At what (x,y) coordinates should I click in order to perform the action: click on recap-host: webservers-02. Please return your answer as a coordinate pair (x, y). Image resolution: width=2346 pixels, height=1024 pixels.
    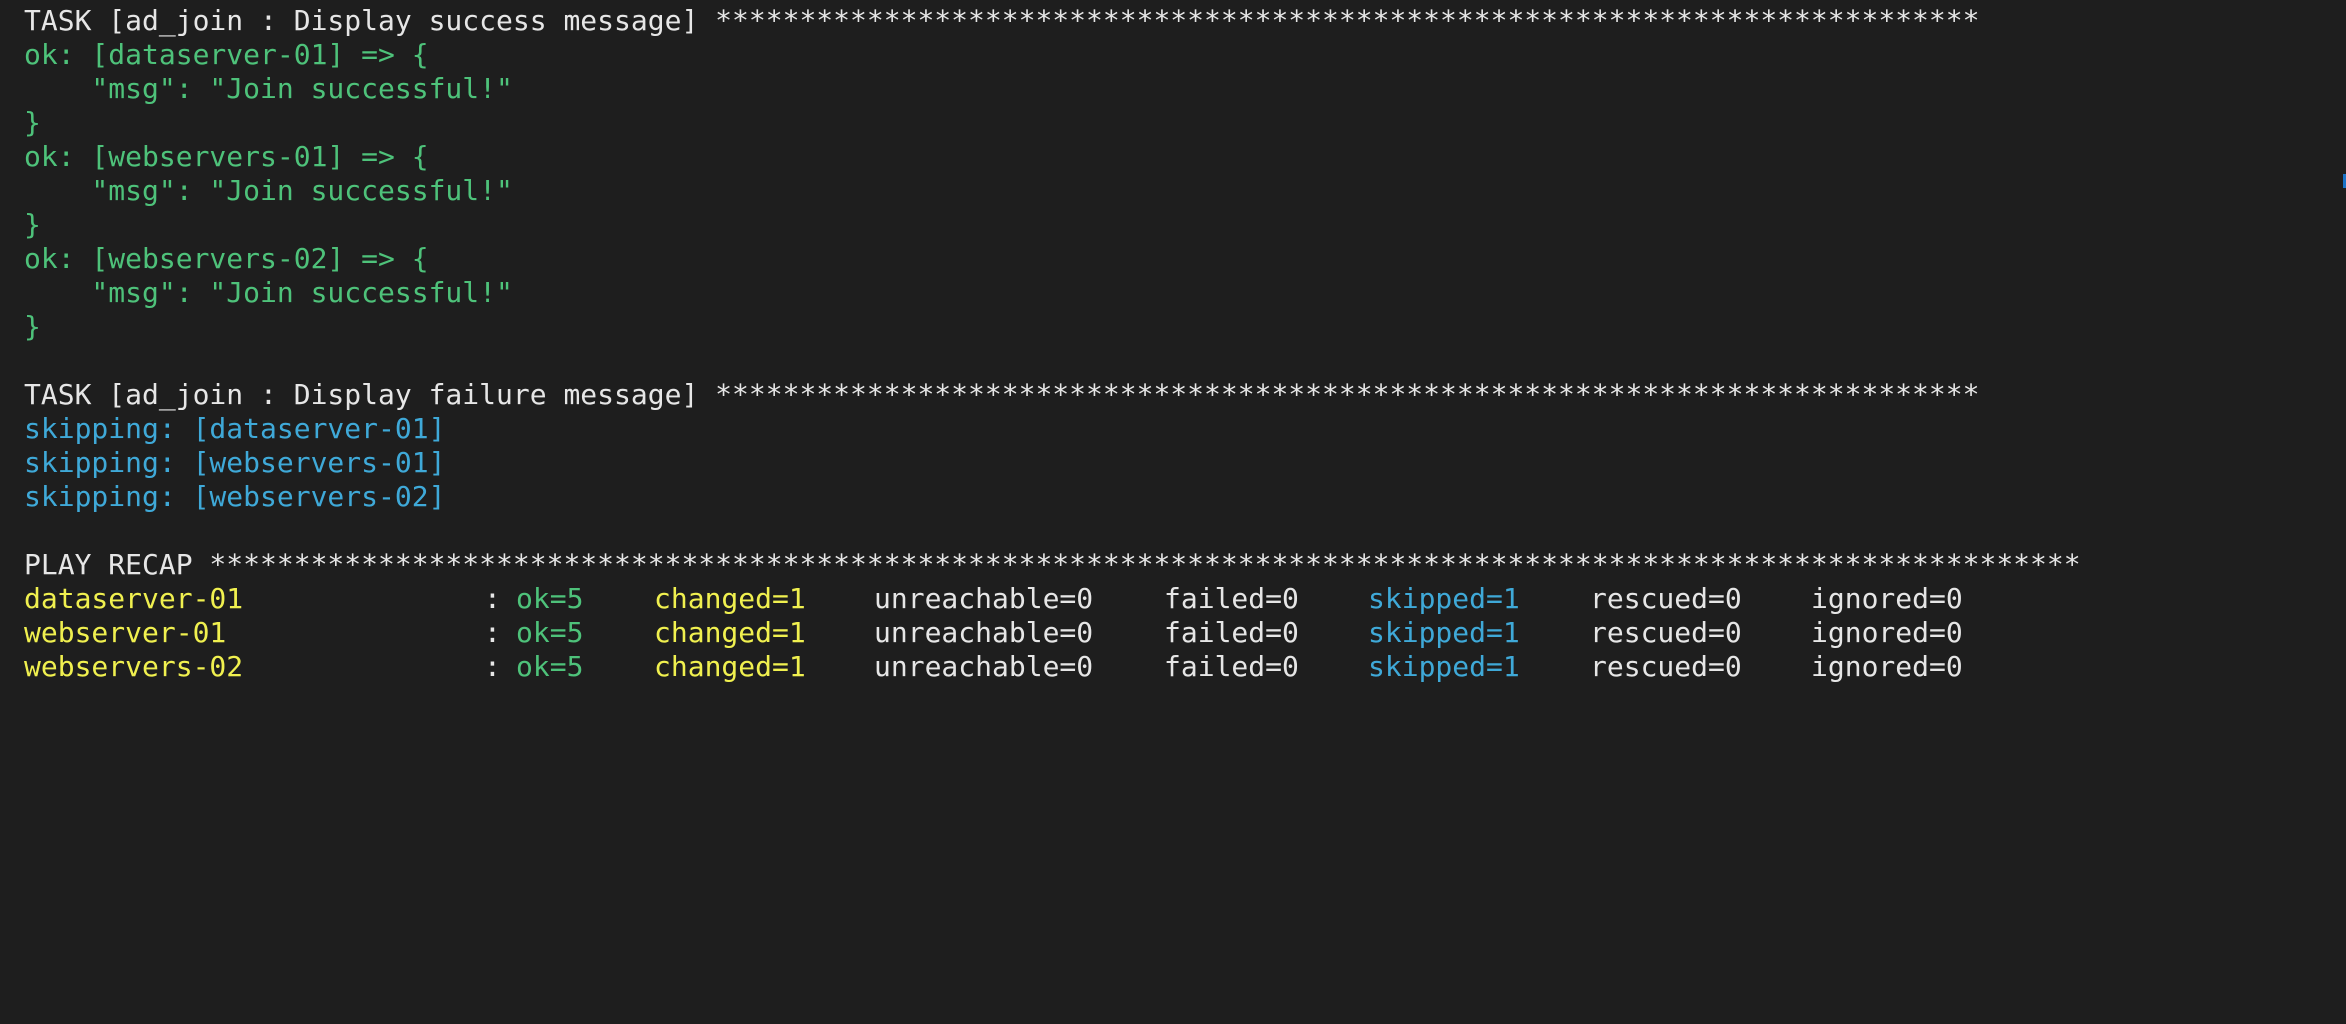
    Looking at the image, I should click on (134, 666).